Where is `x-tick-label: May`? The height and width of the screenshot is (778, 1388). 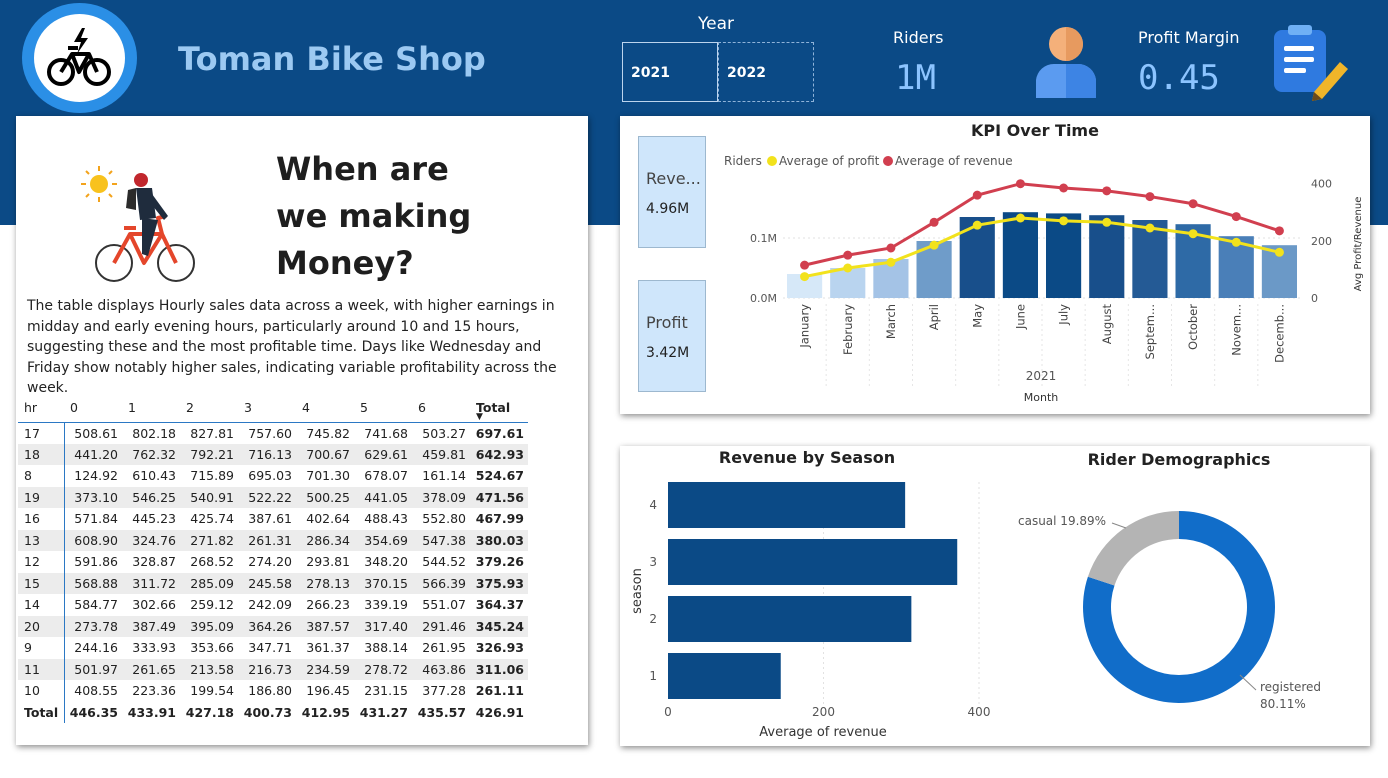
x-tick-label: May is located at coordinates (977, 316).